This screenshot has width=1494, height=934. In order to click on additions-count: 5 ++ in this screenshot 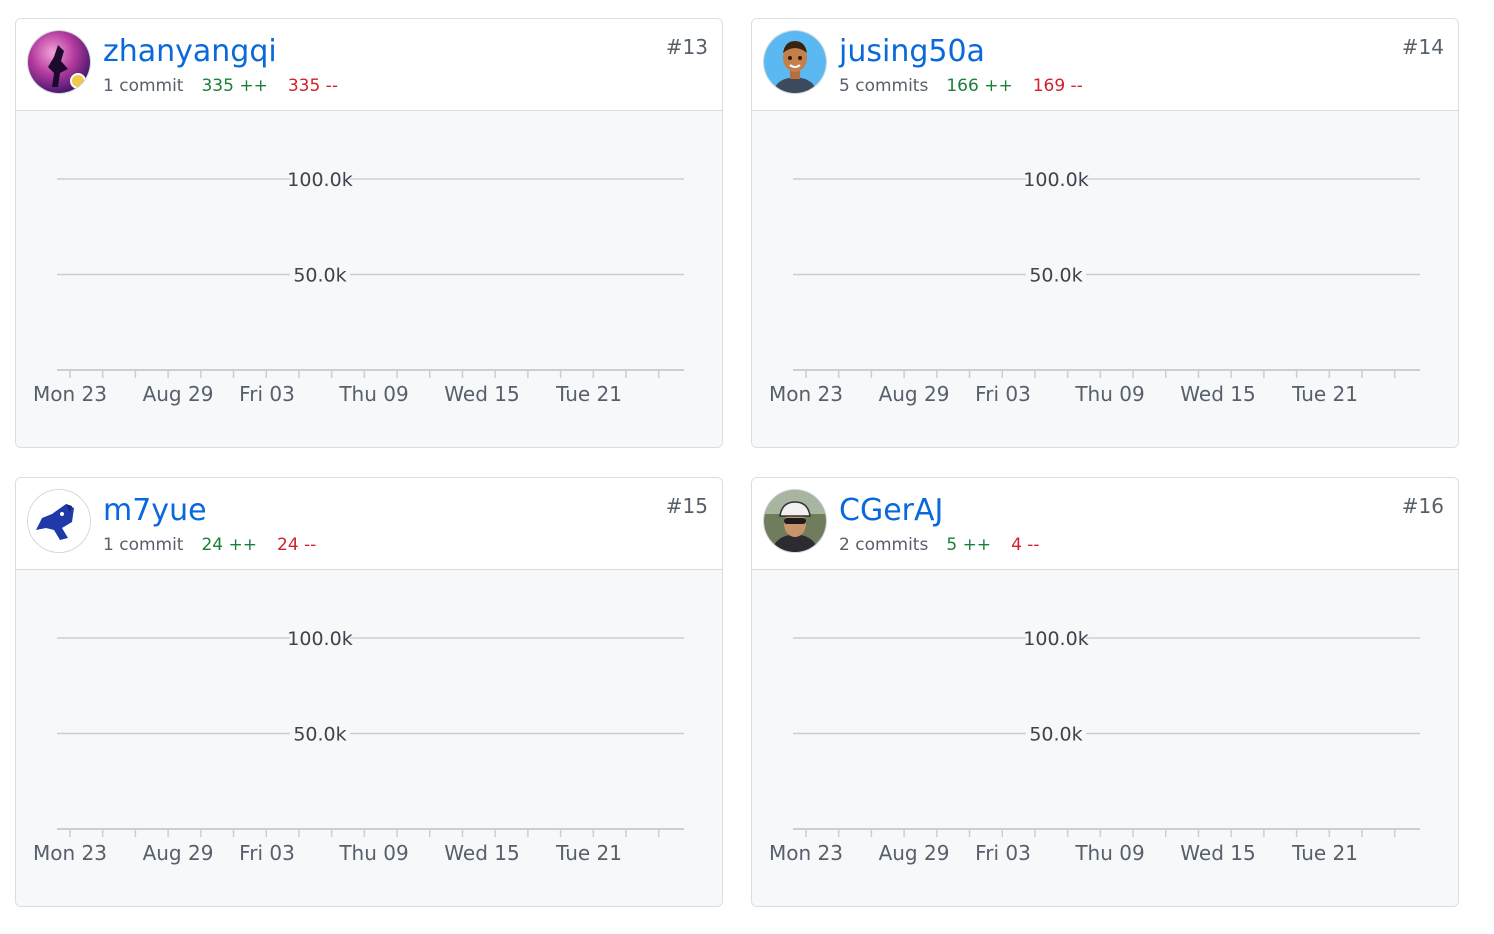, I will do `click(969, 545)`.